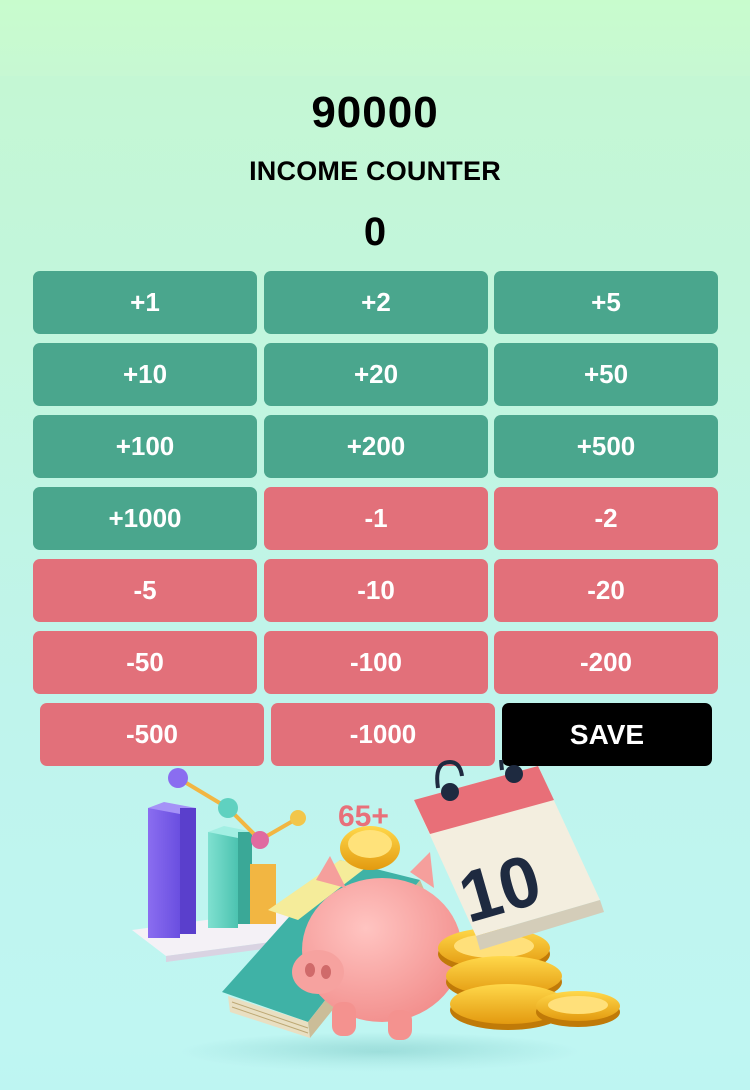 Image resolution: width=750 pixels, height=1090 pixels. I want to click on minus-100-button: -100, so click(376, 662).